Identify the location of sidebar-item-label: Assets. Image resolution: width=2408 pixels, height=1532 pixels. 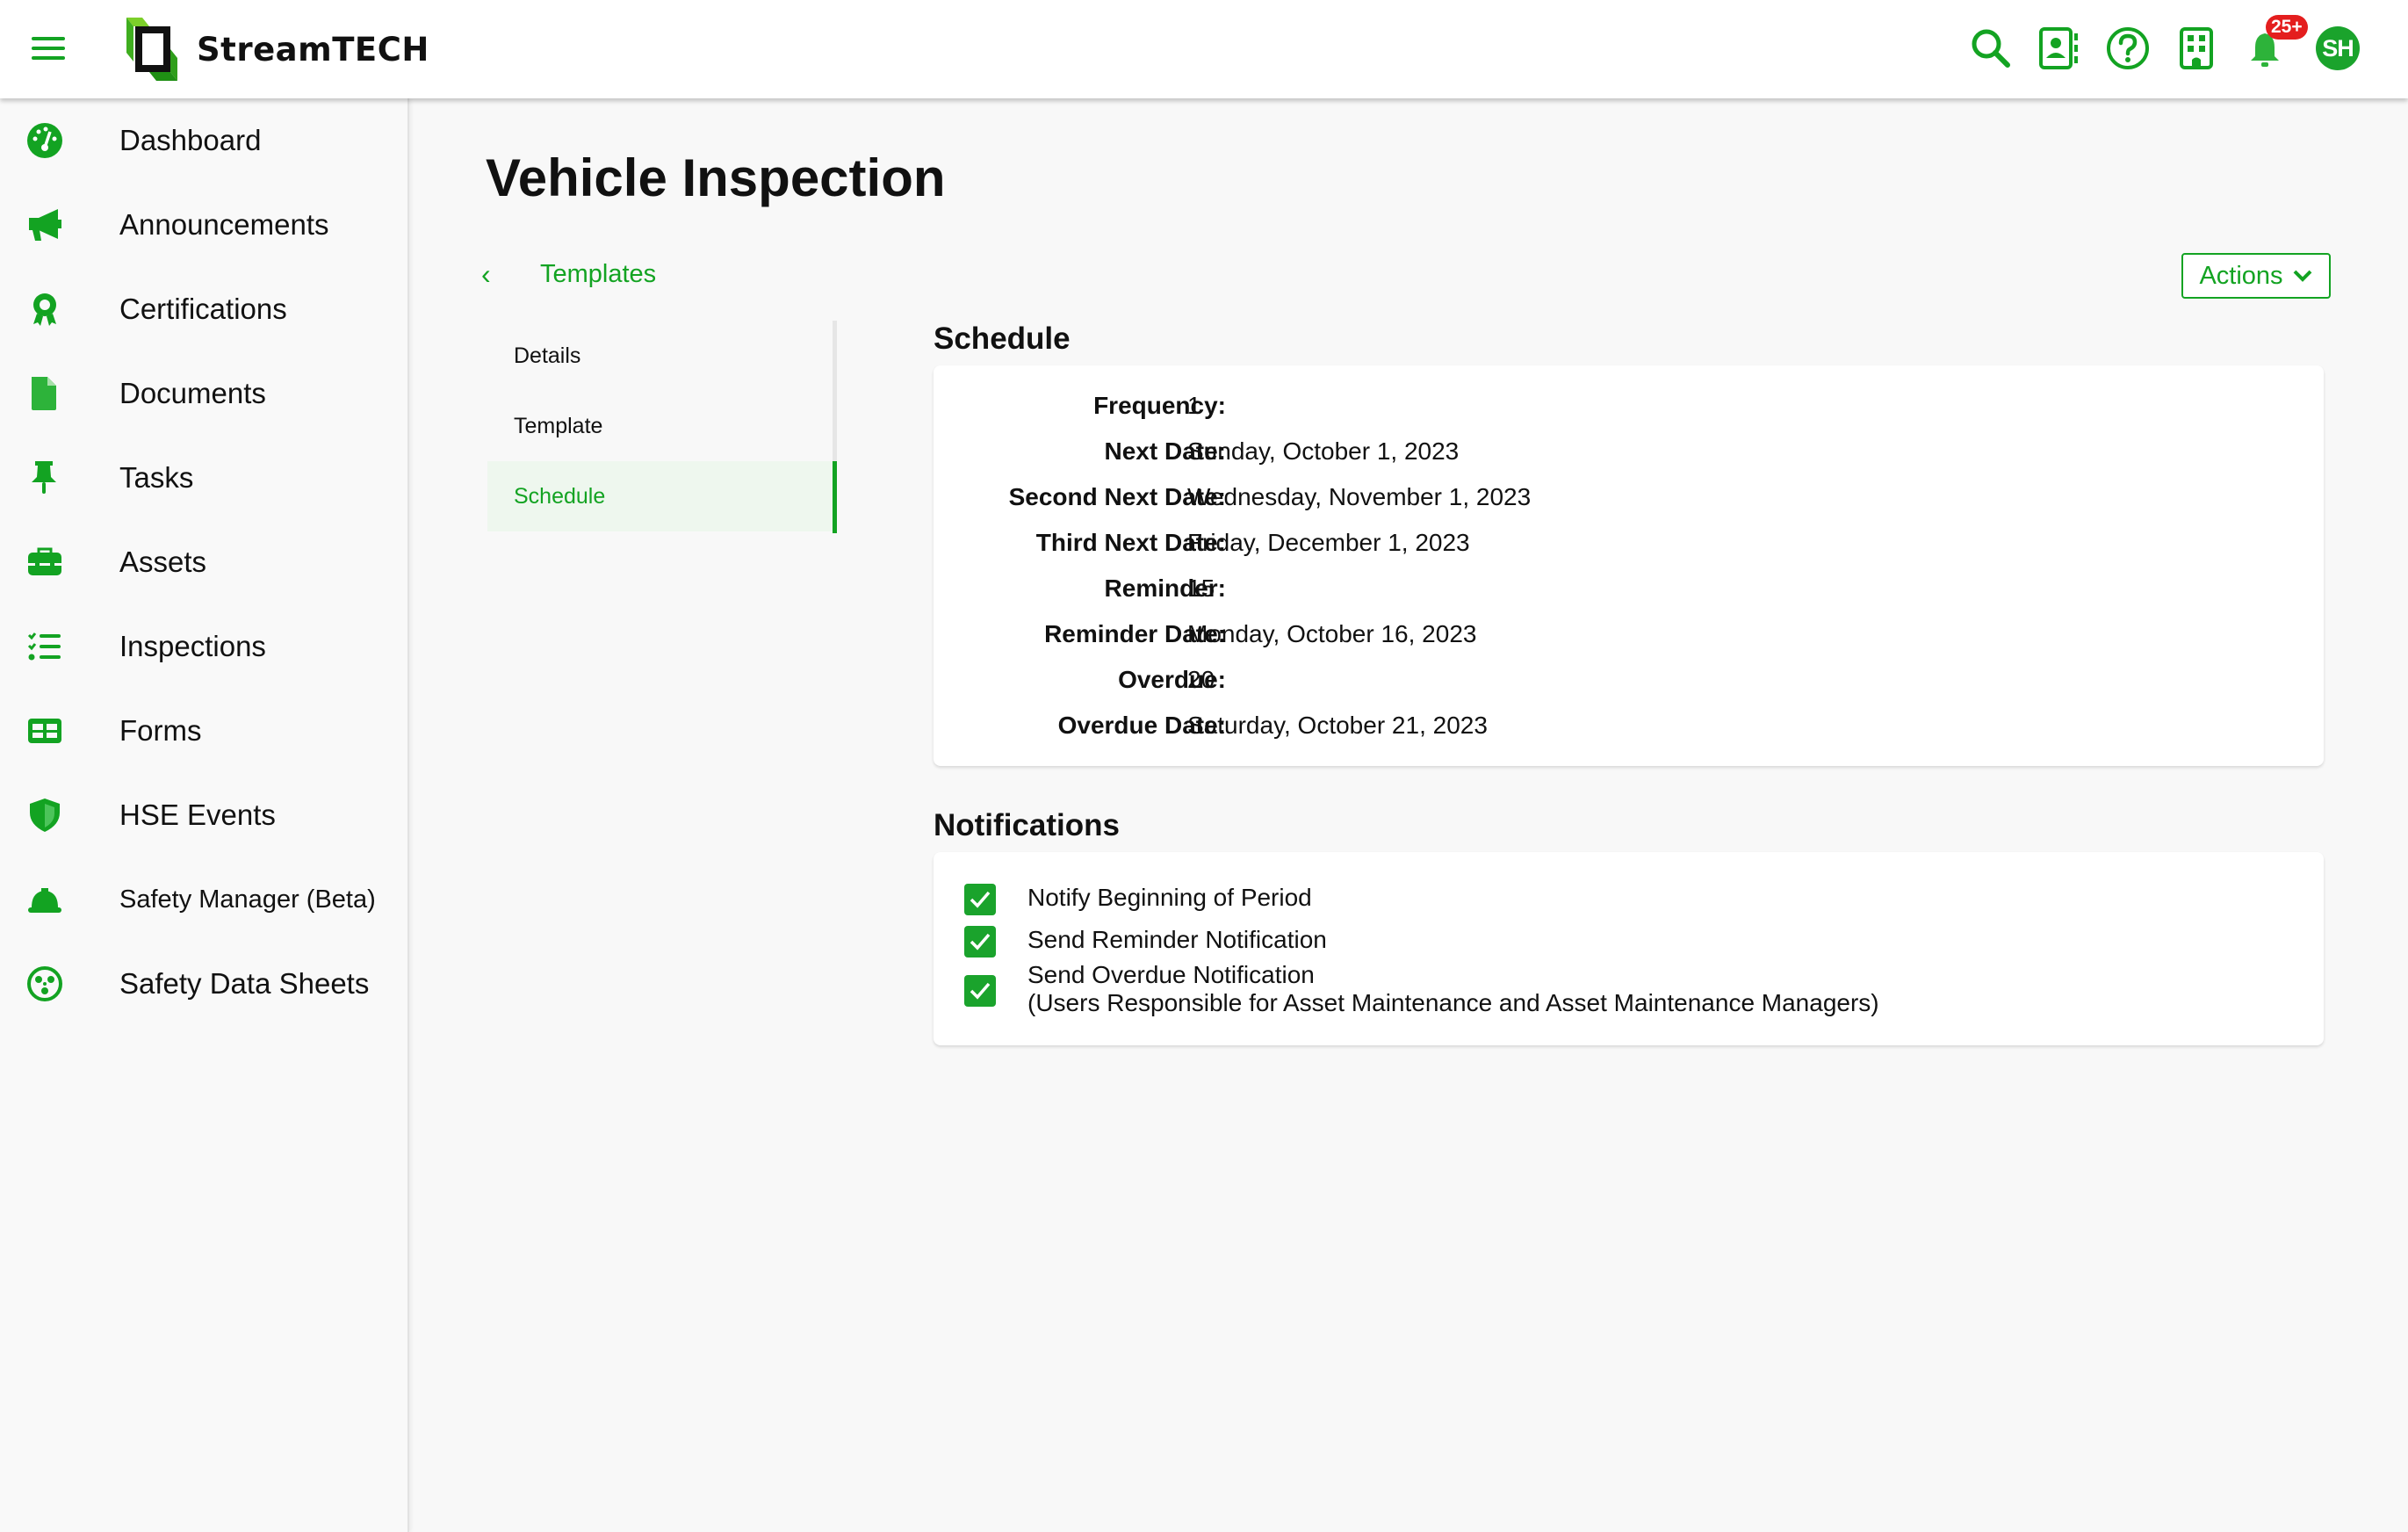
(163, 562).